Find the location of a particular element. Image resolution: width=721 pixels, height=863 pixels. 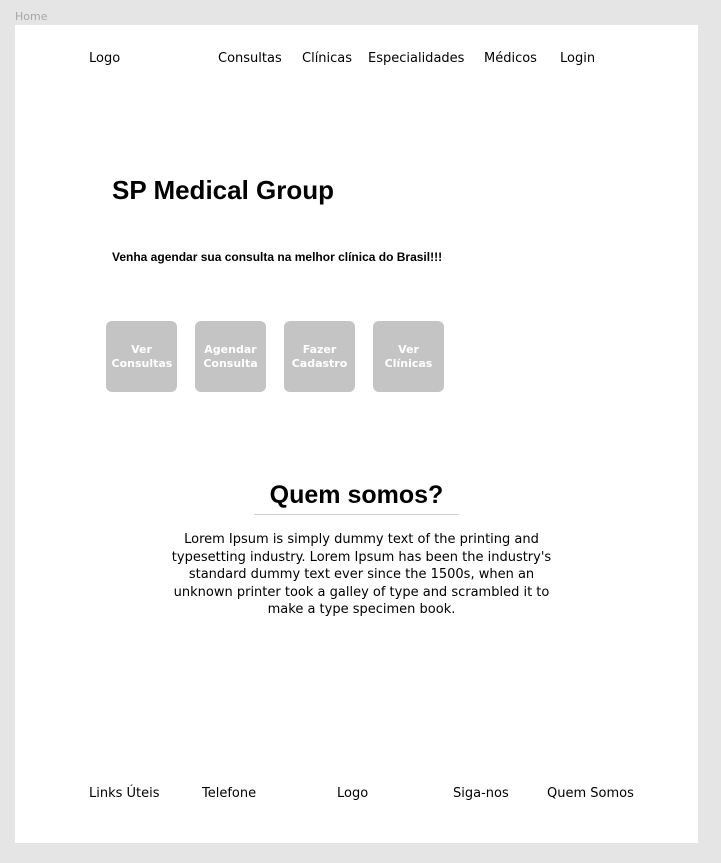

nav-link-consultas: Consultas is located at coordinates (250, 58).